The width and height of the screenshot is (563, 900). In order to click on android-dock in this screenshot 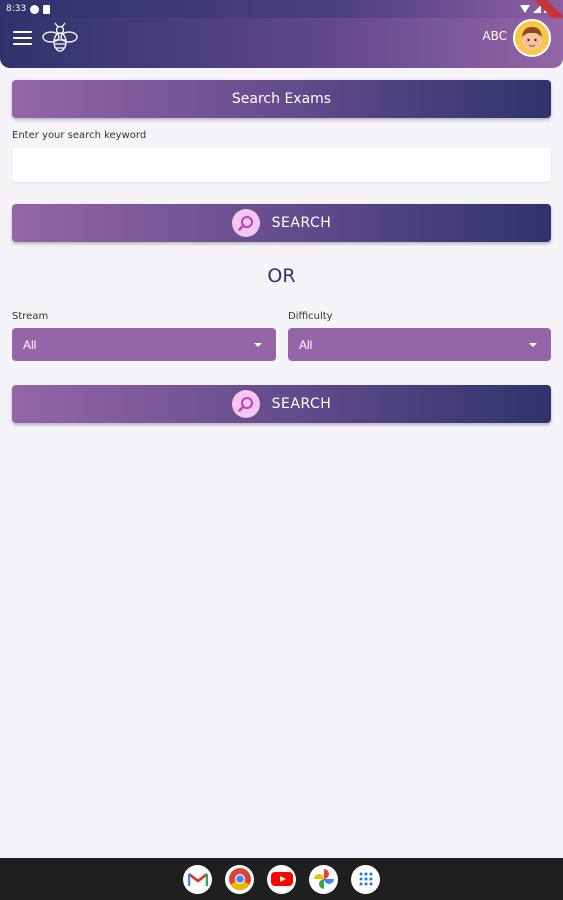, I will do `click(281, 879)`.